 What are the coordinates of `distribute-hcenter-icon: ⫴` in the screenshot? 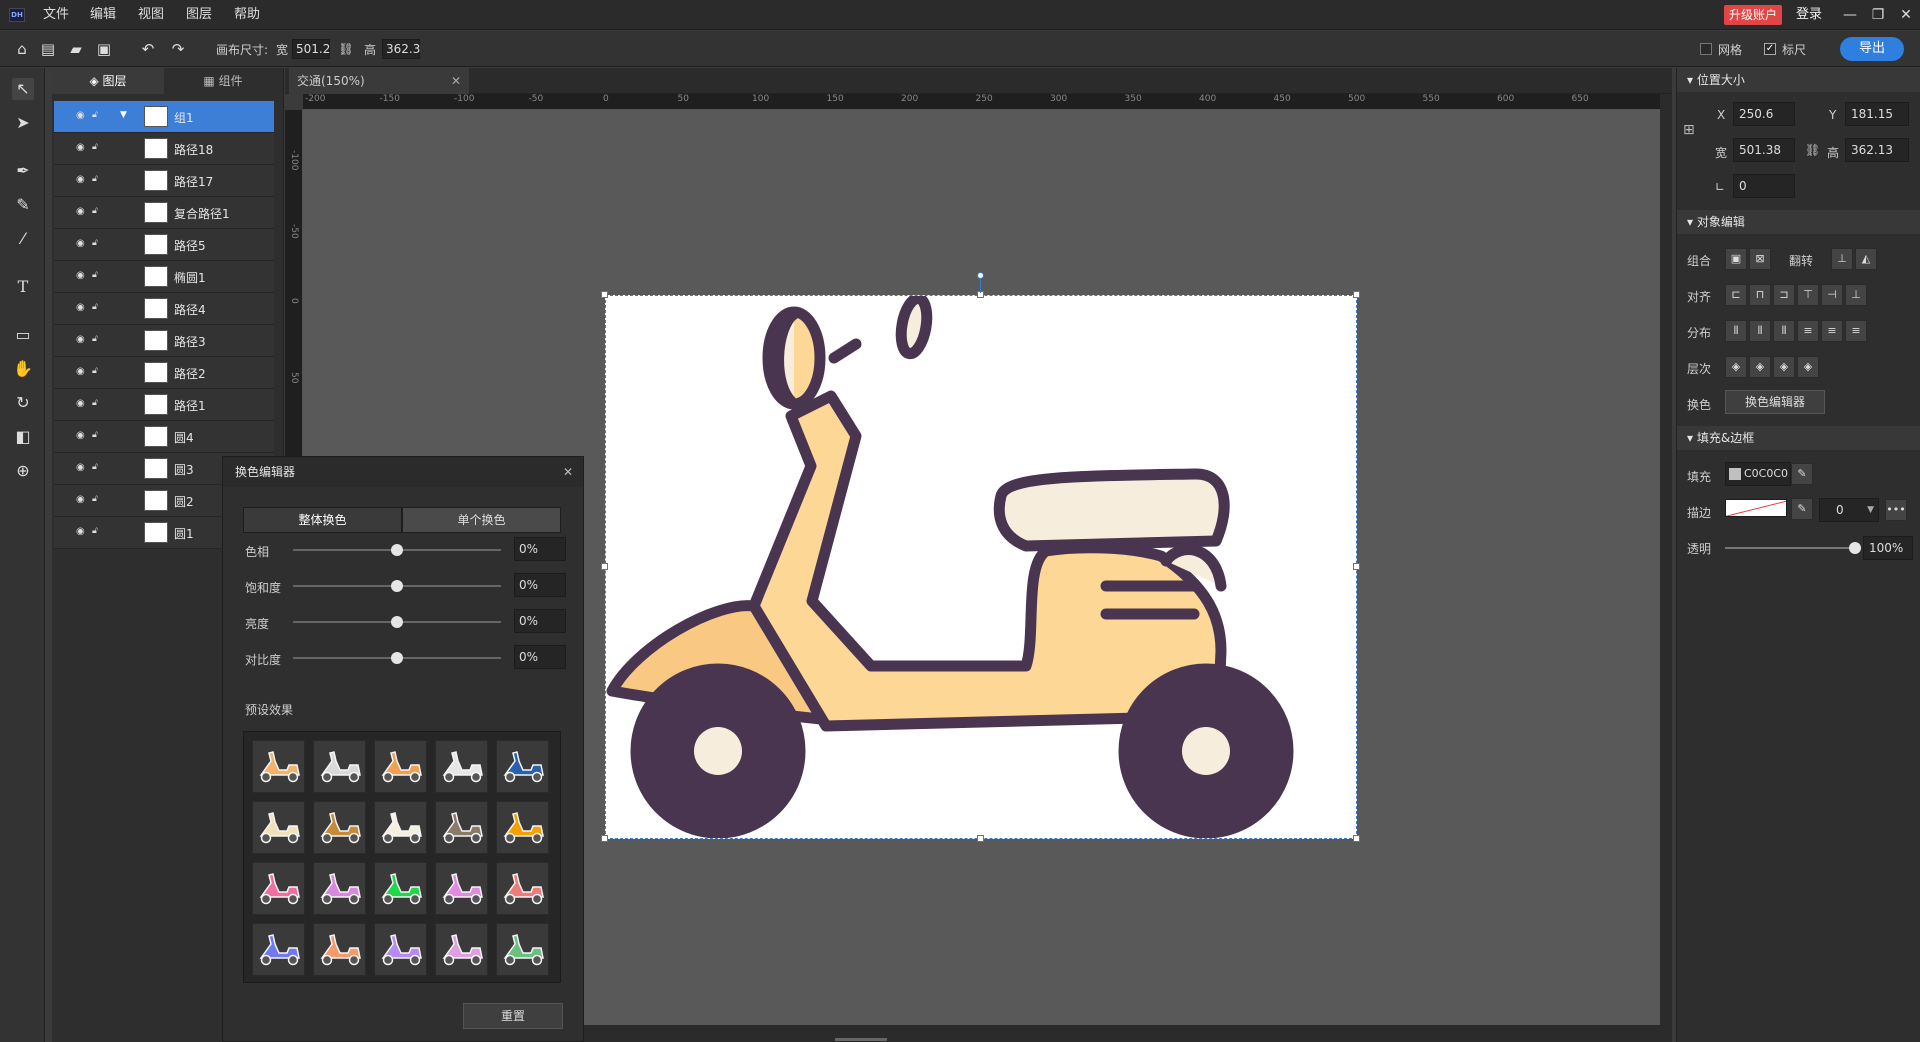 It's located at (1760, 331).